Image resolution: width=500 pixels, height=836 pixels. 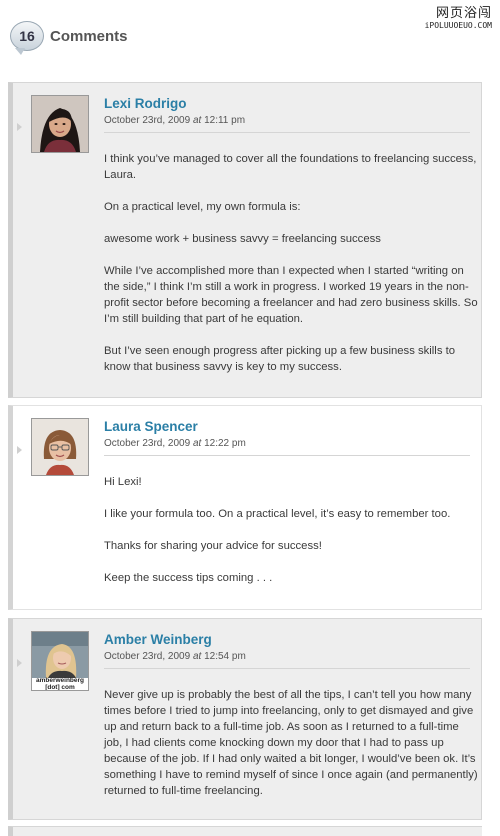 What do you see at coordinates (89, 36) in the screenshot?
I see `comments-title: Comments` at bounding box center [89, 36].